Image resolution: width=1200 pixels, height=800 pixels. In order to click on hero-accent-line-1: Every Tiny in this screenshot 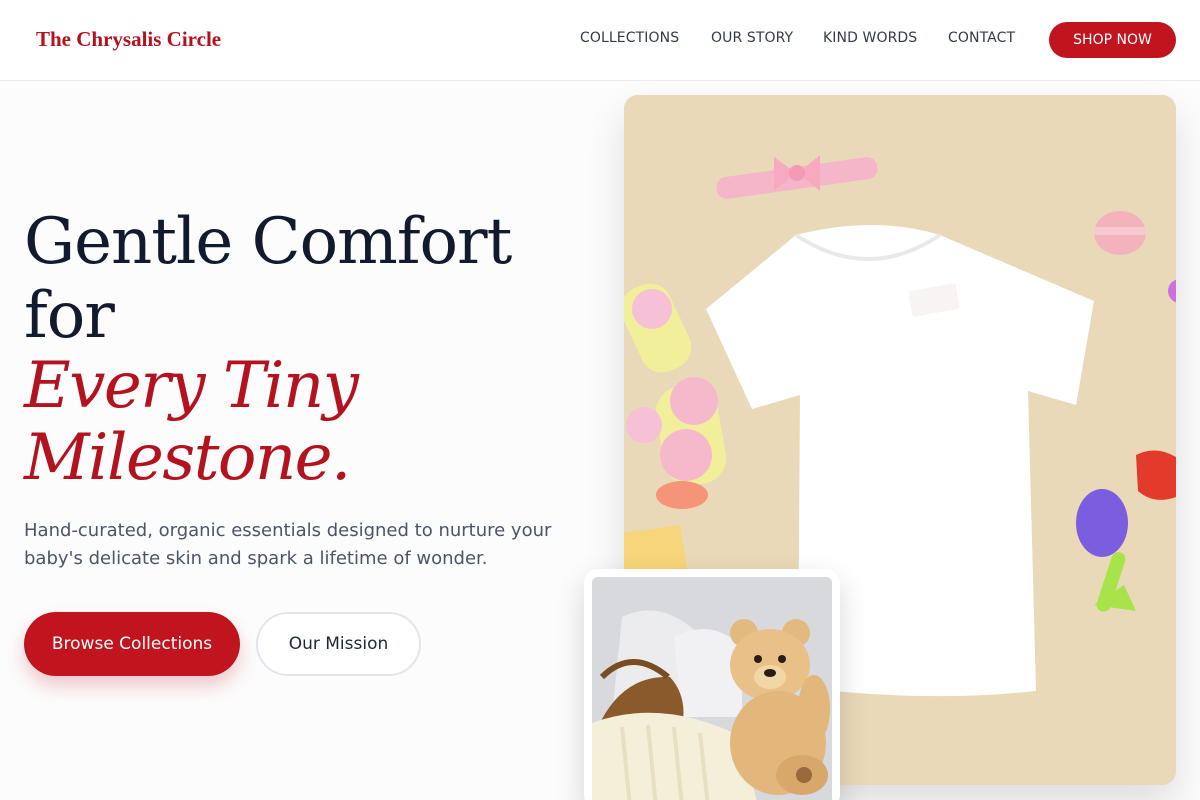, I will do `click(191, 386)`.